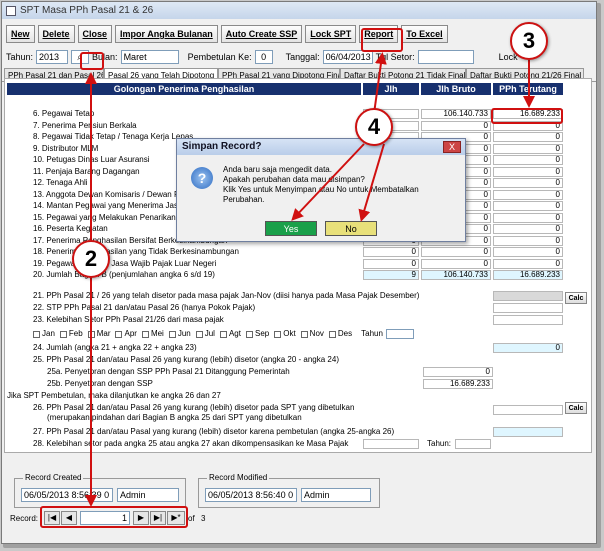 This screenshot has height=551, width=604. I want to click on calc-button-2: Calc, so click(576, 408).